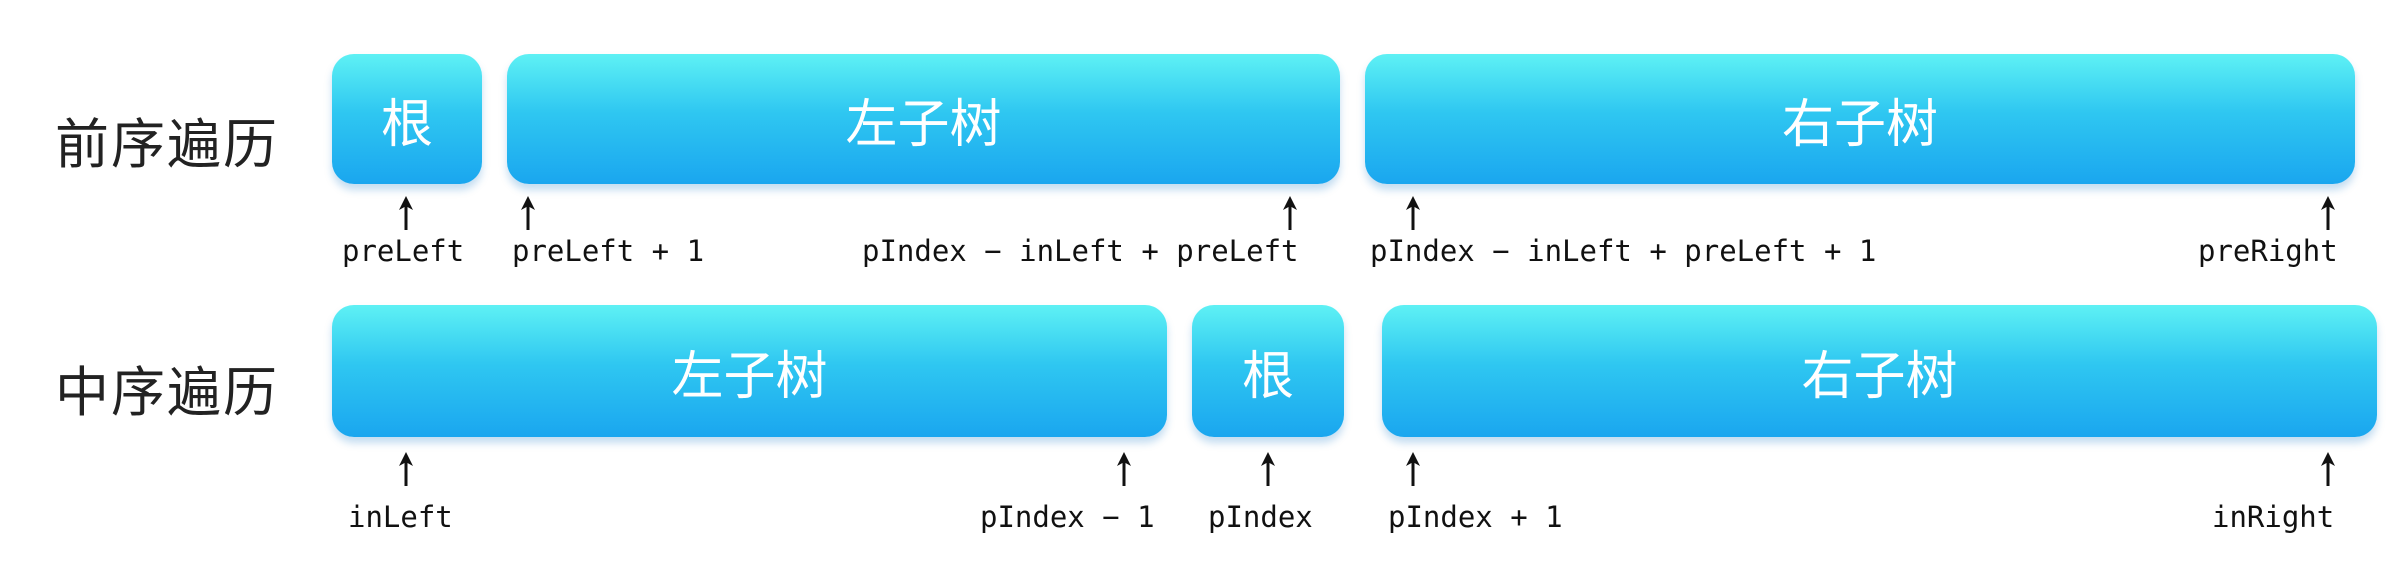 This screenshot has width=2390, height=576. I want to click on index-pre-left: preLeft, so click(403, 251).